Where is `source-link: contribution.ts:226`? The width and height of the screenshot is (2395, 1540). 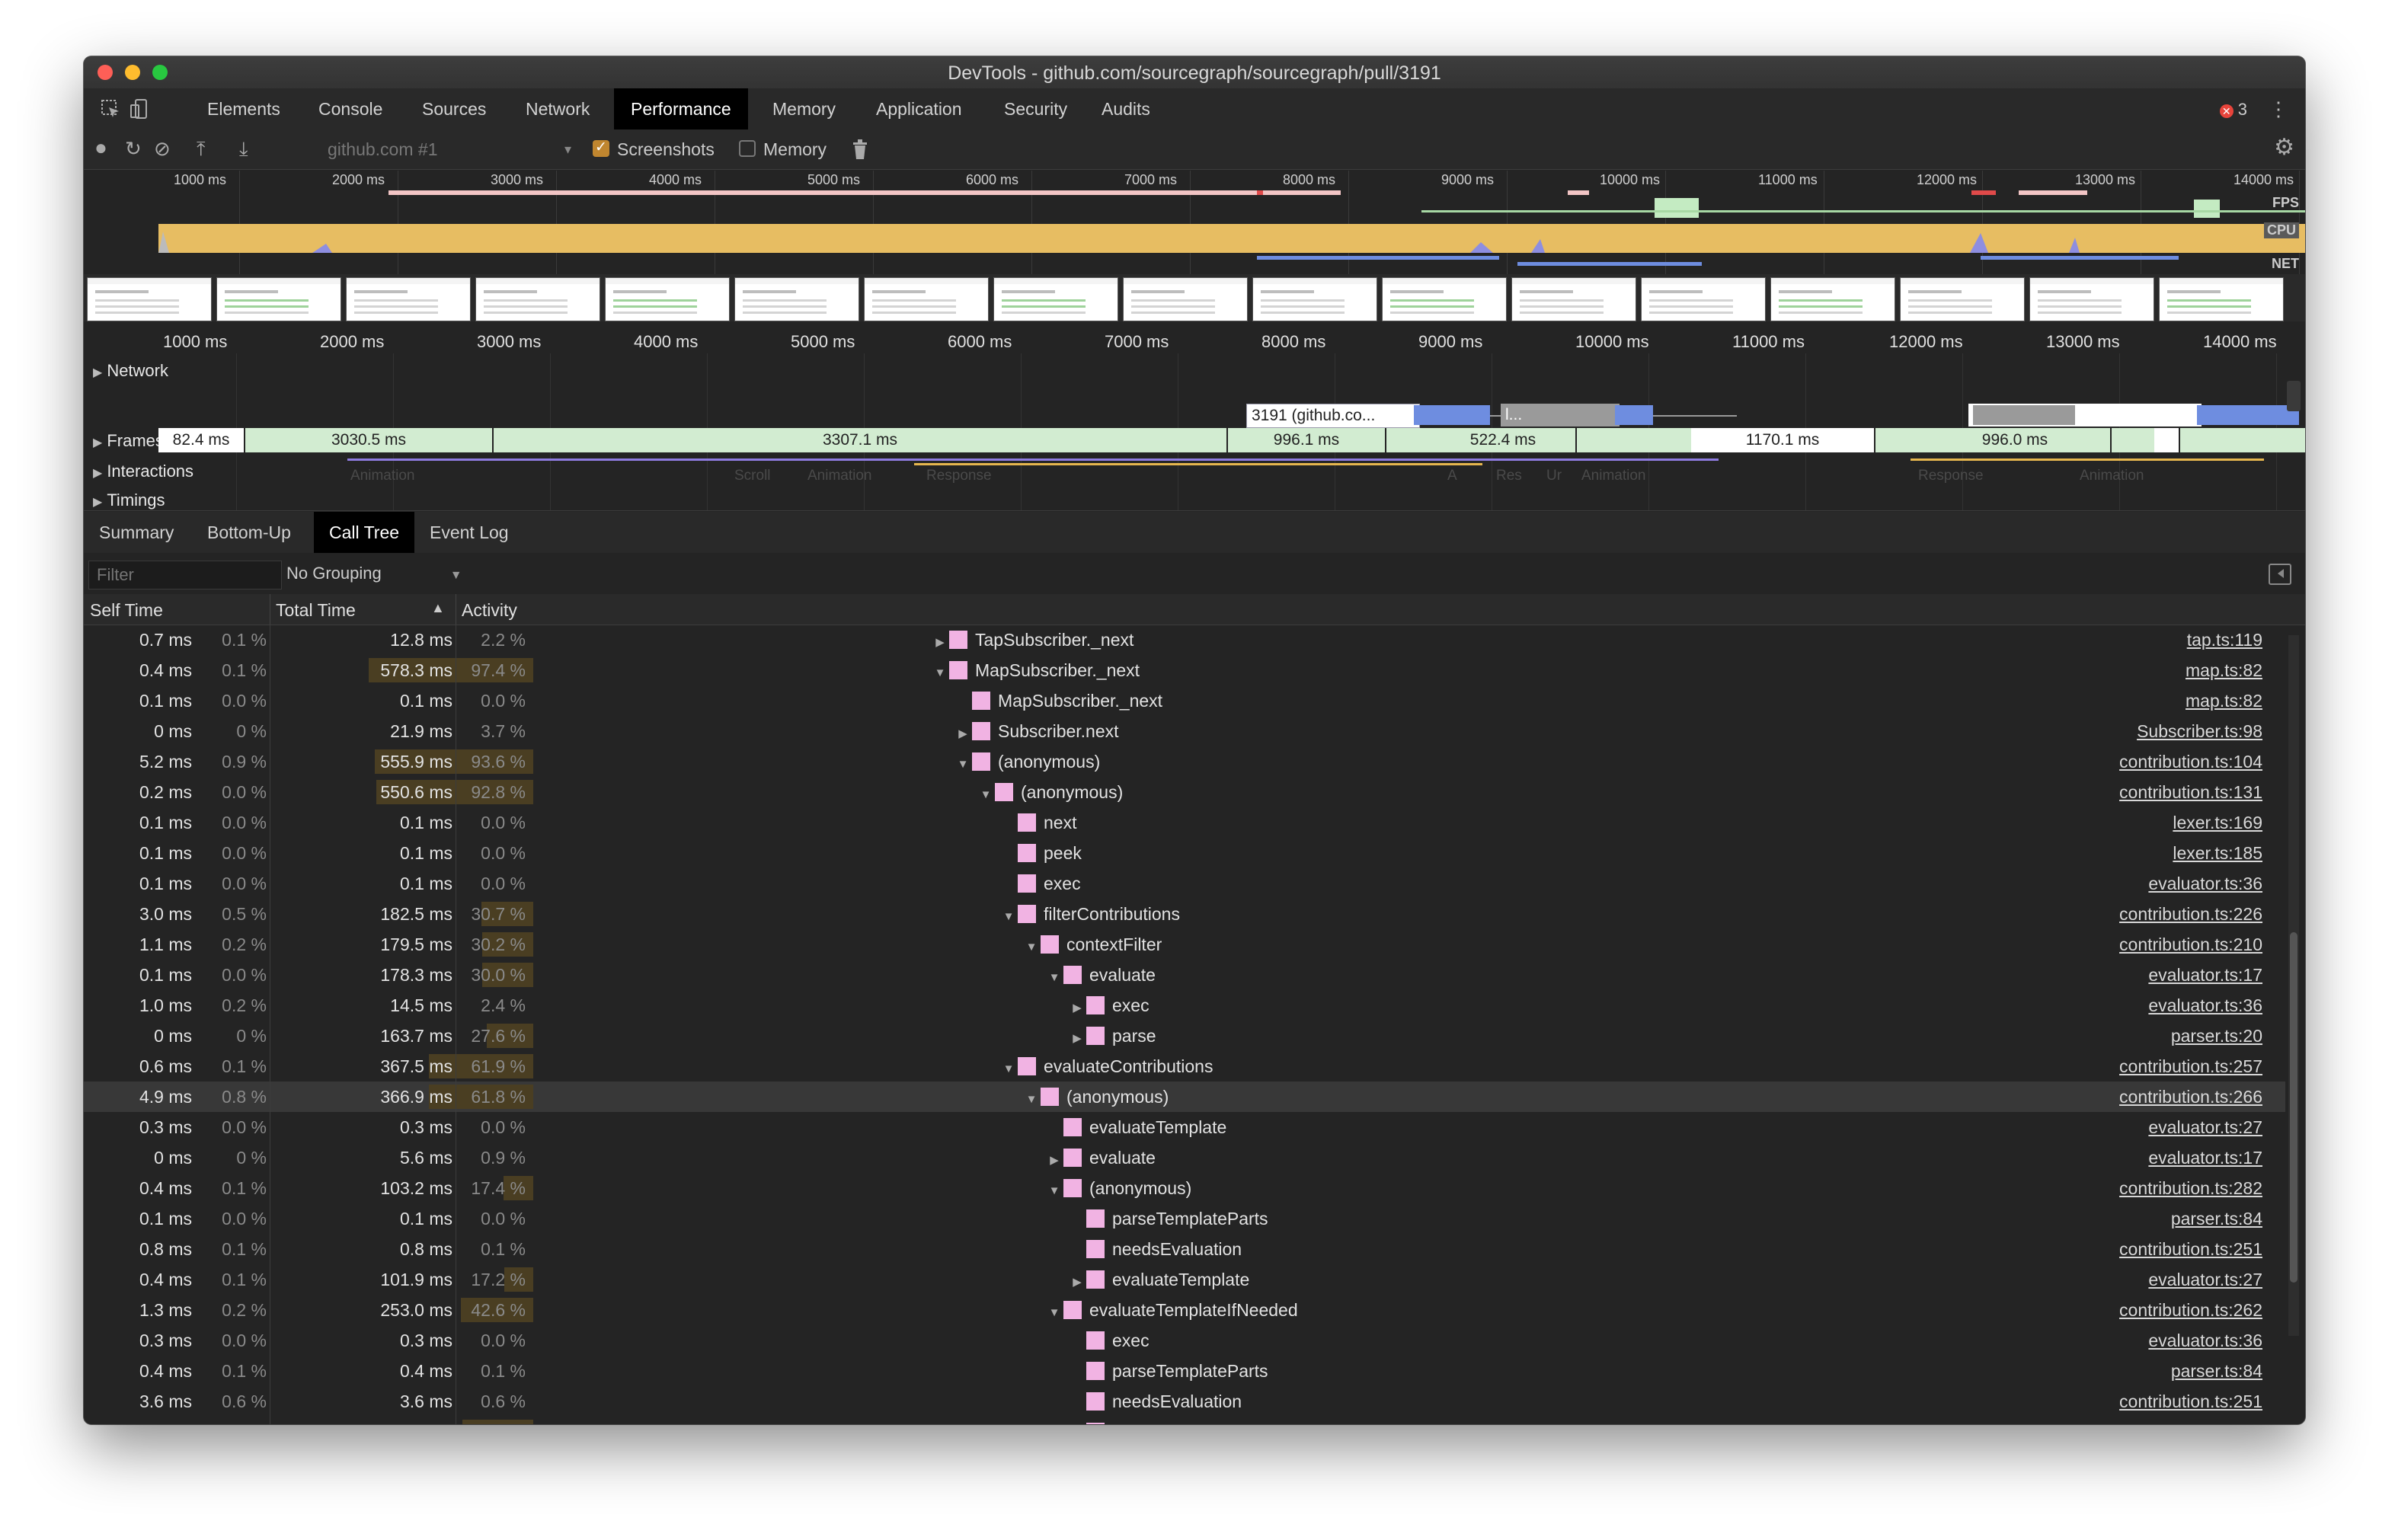
source-link: contribution.ts:226 is located at coordinates (2190, 914).